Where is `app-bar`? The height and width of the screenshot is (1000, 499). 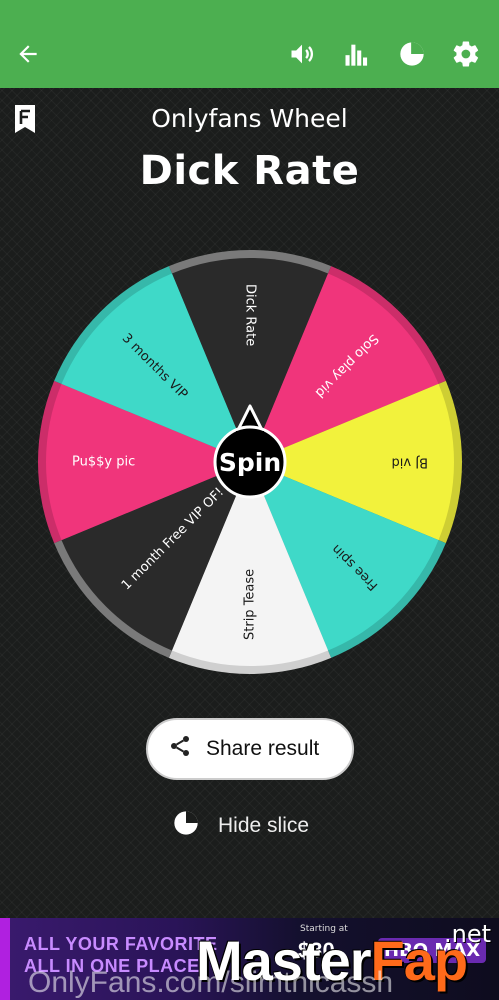
app-bar is located at coordinates (249, 44).